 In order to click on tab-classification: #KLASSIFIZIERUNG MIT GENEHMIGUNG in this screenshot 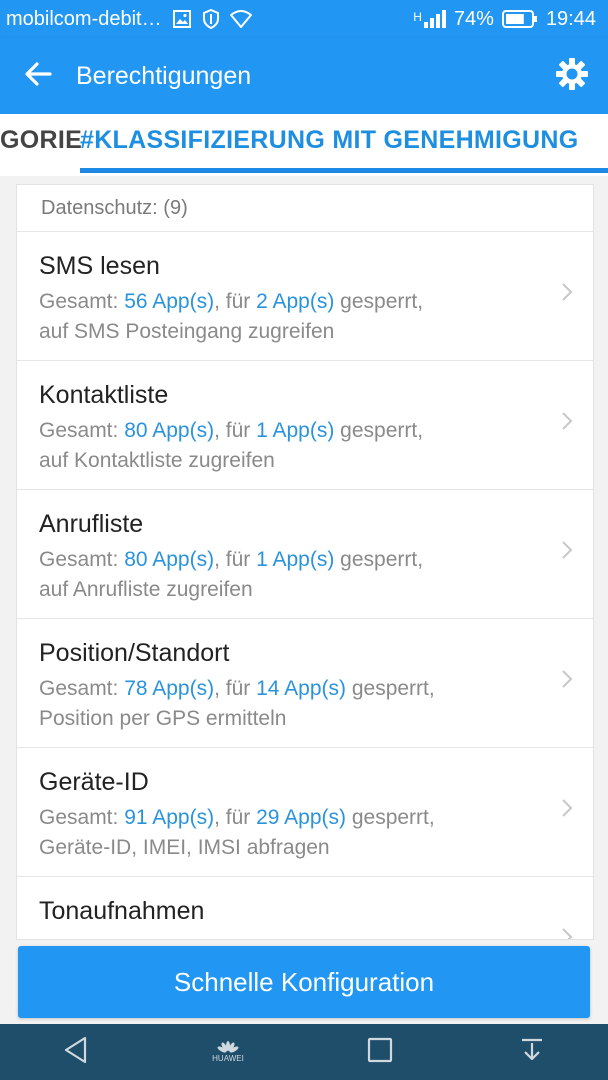, I will do `click(329, 140)`.